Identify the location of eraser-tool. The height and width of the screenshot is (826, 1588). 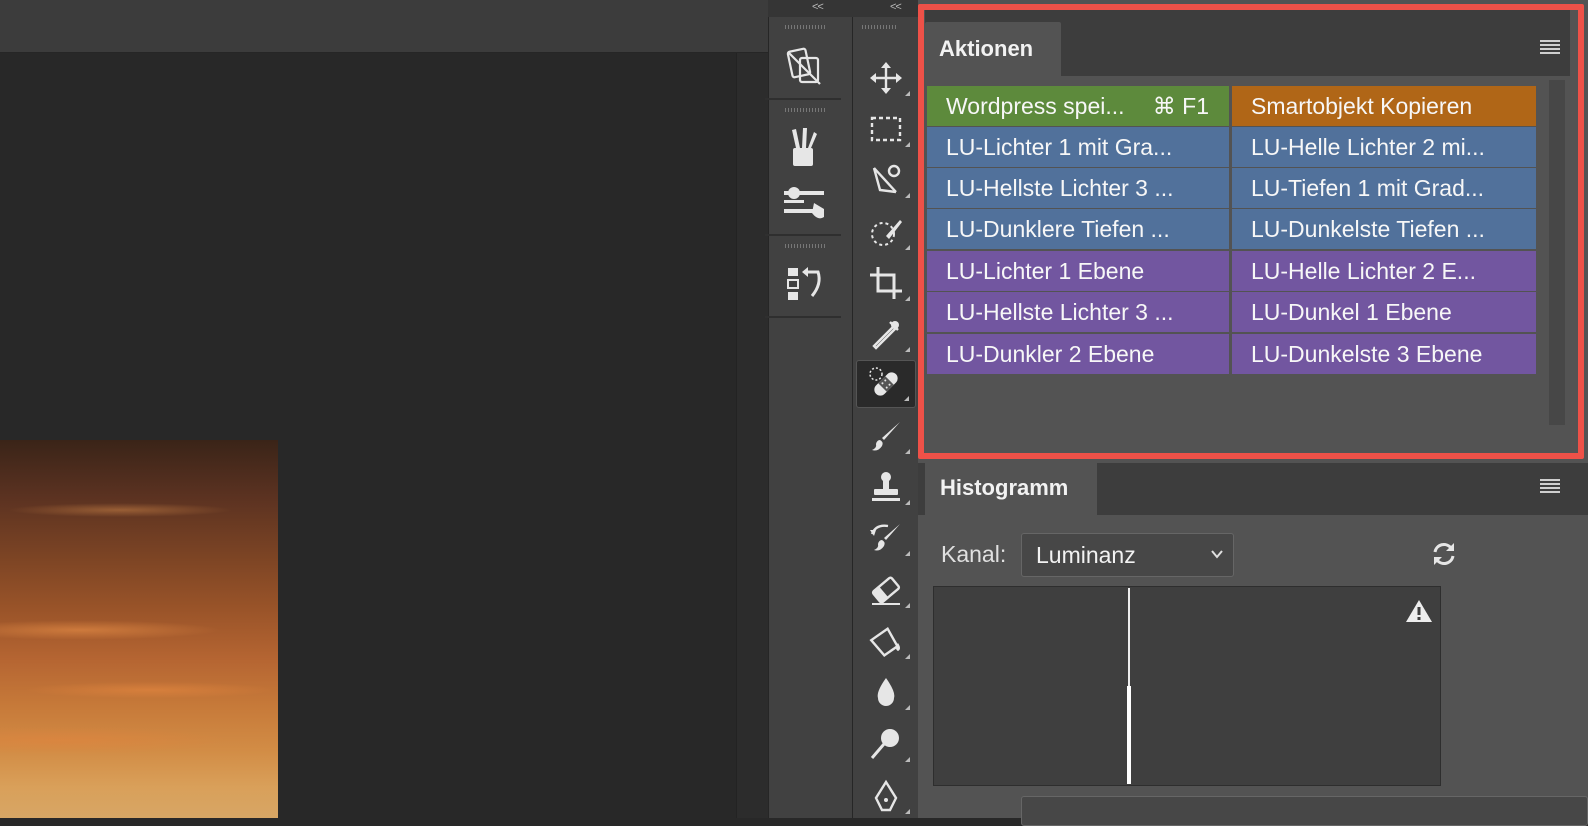
(886, 590).